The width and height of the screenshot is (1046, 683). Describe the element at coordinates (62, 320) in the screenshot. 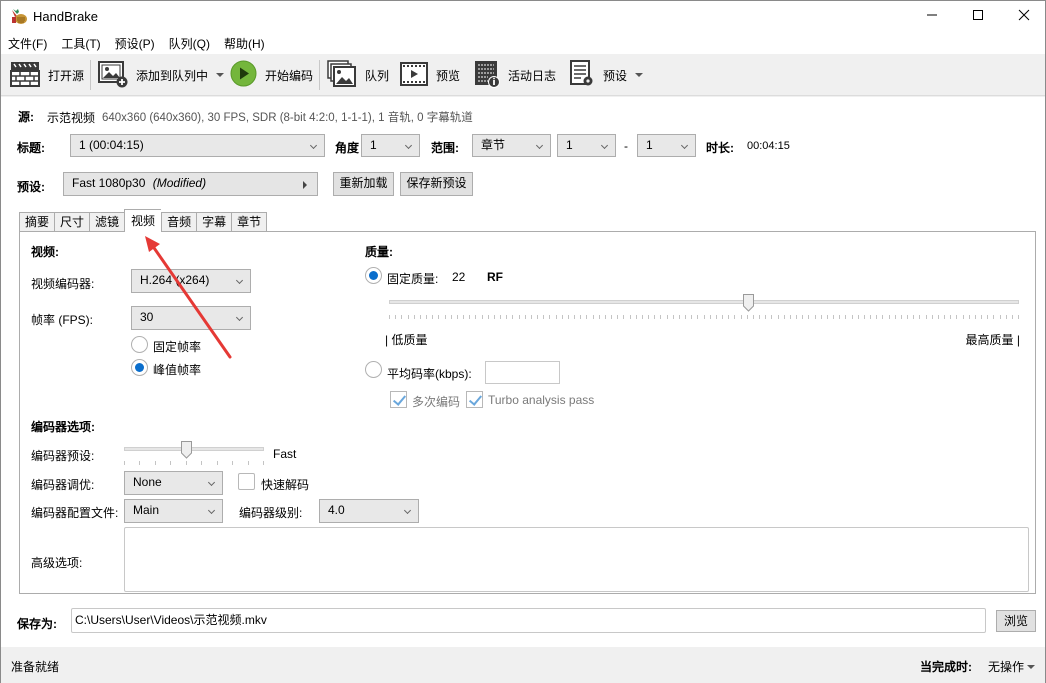

I see `framerate-label: 帧率 (FPS):` at that location.